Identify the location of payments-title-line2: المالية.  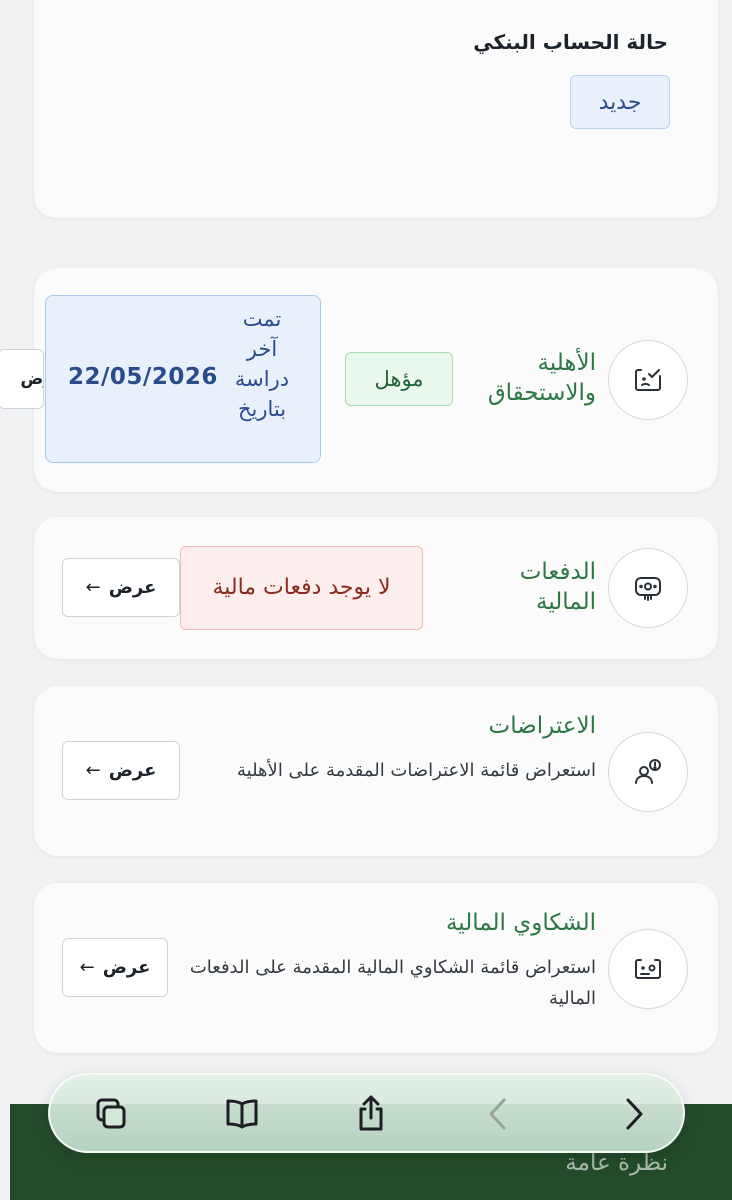
(566, 602).